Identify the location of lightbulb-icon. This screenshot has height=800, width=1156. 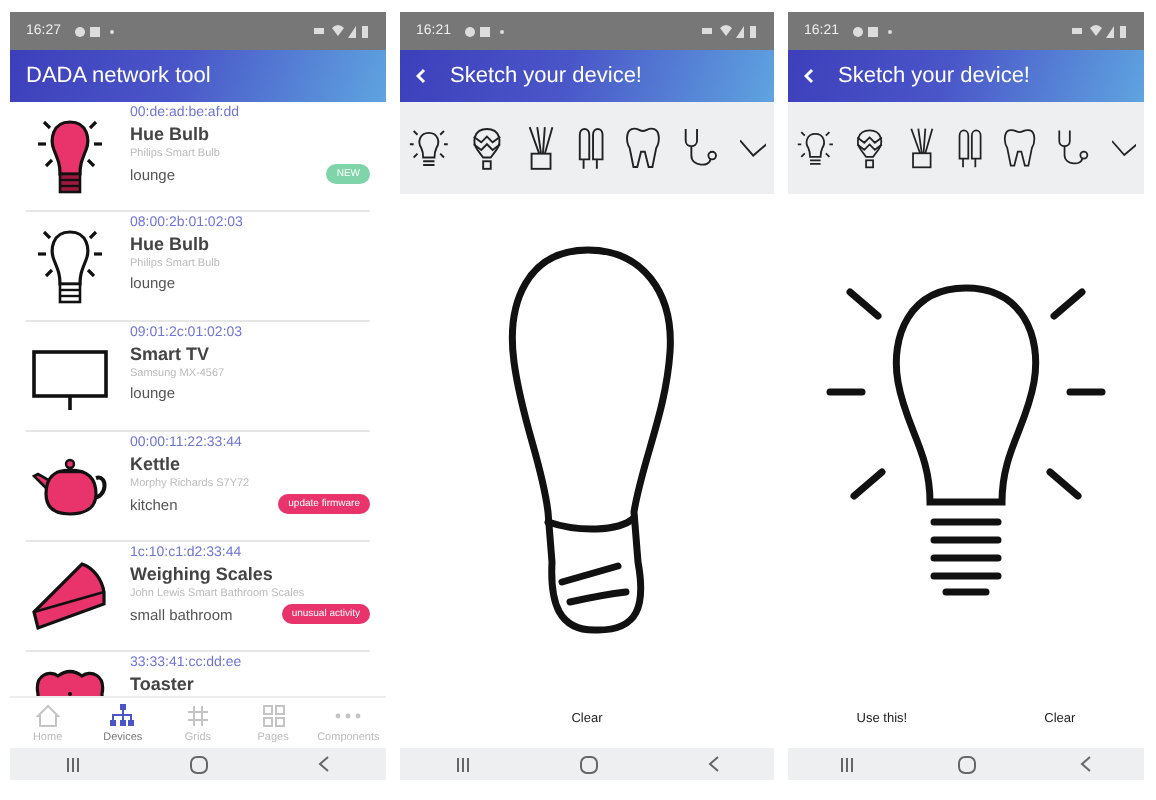
(429, 148).